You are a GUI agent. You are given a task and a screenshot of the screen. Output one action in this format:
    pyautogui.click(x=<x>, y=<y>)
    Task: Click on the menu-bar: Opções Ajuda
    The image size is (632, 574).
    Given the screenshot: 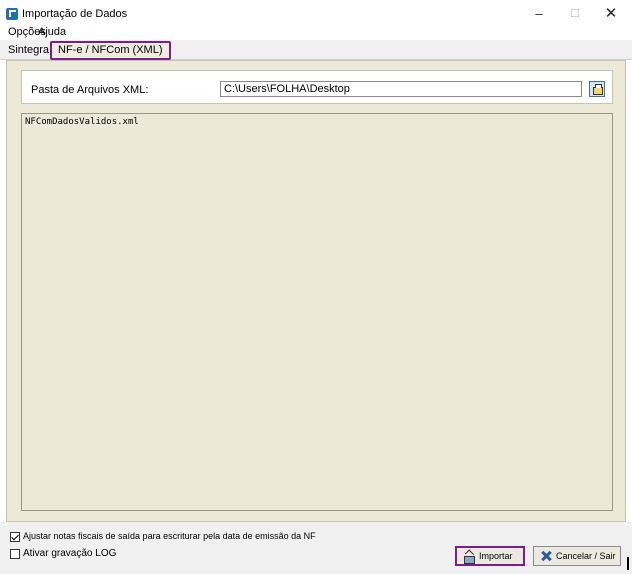 What is the action you would take?
    pyautogui.click(x=316, y=33)
    